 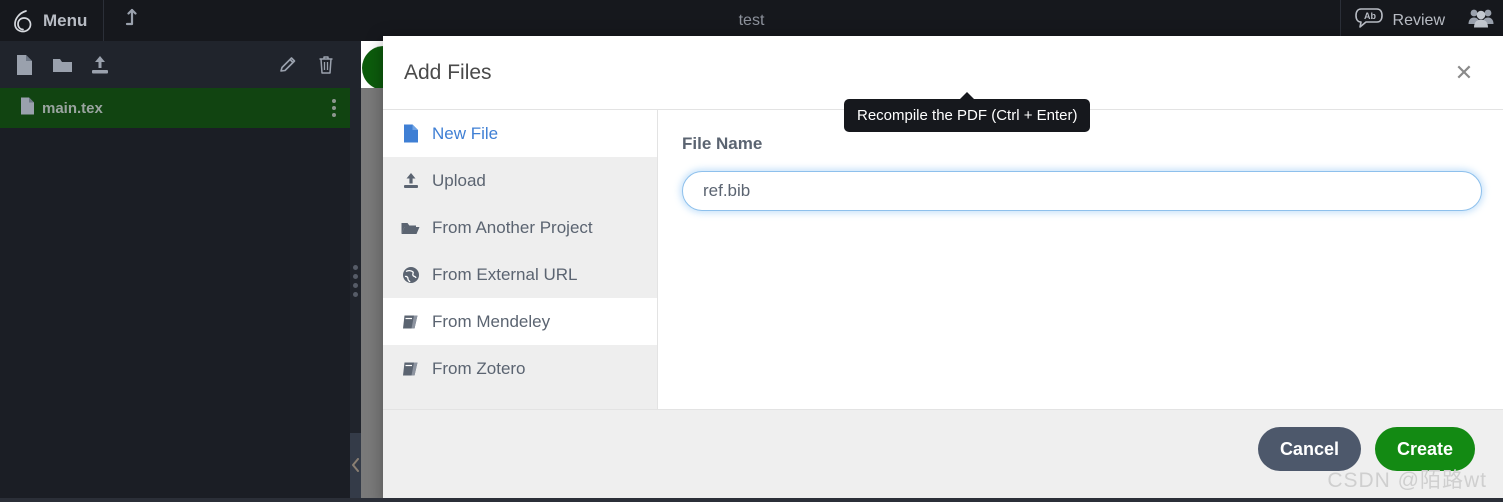 I want to click on folder-open-icon, so click(x=410, y=228).